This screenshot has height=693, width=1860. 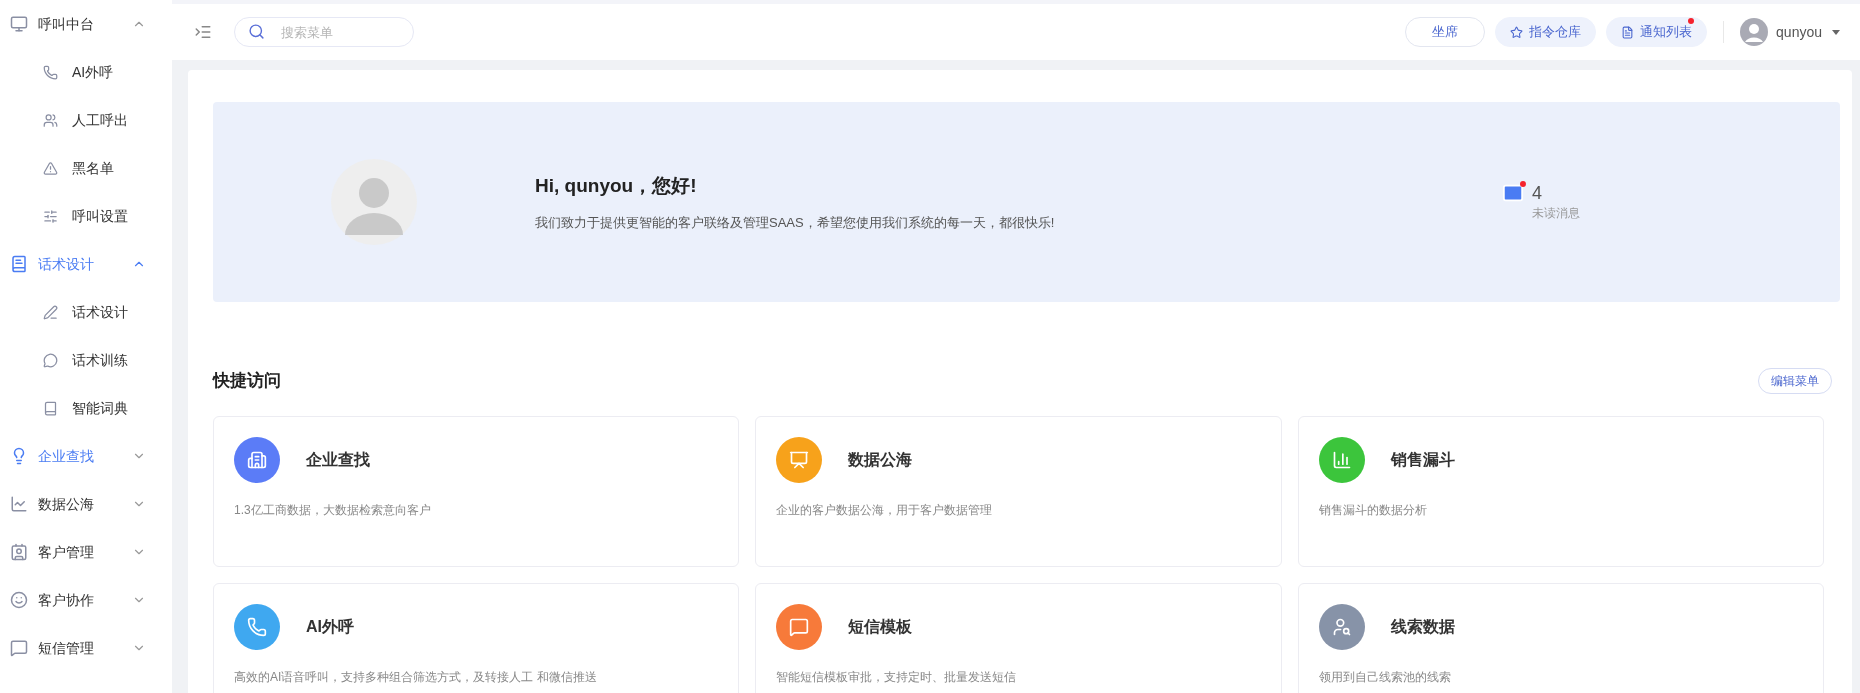 What do you see at coordinates (247, 381) in the screenshot?
I see `section-title: 快捷访问` at bounding box center [247, 381].